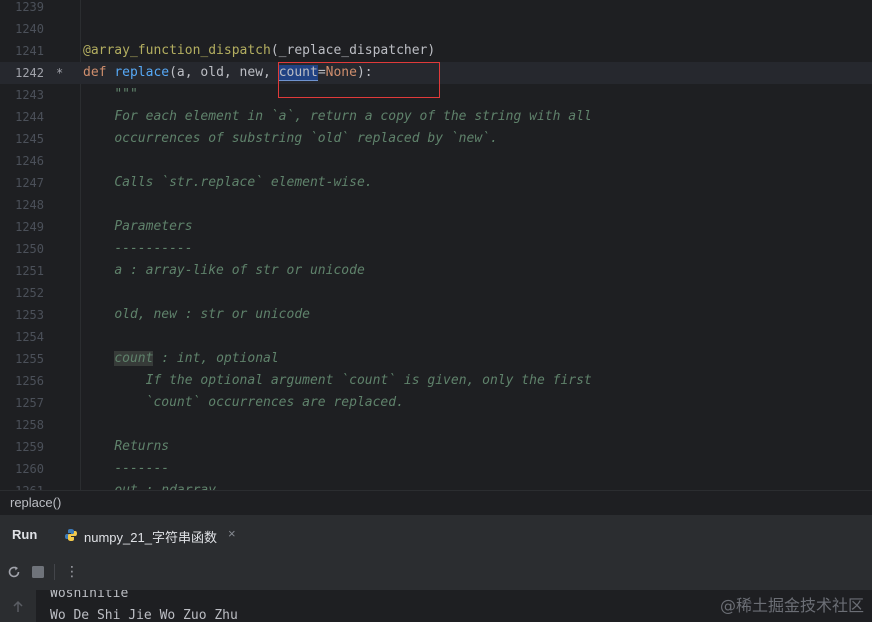 The image size is (872, 622). Describe the element at coordinates (436, 485) in the screenshot. I see `code-line: 1261 out : ndarray` at that location.